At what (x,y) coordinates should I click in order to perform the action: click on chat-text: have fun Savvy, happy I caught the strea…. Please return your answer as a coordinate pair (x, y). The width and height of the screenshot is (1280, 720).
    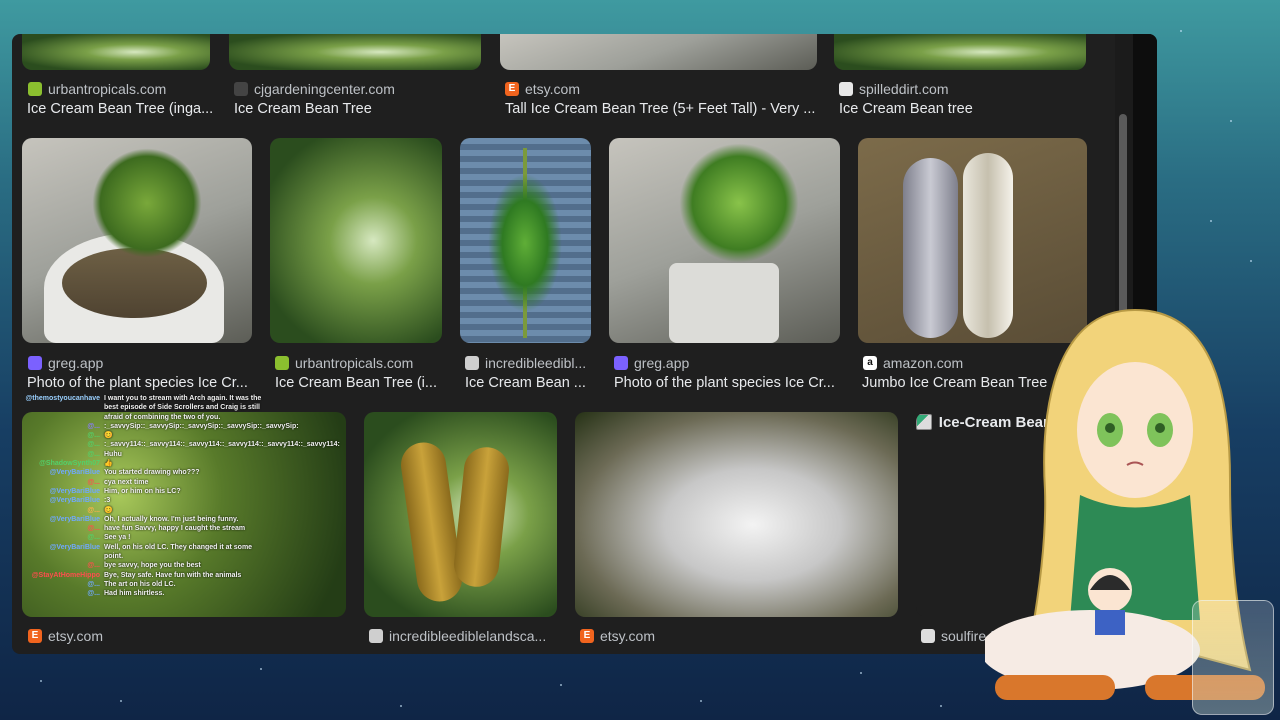
    Looking at the image, I should click on (175, 529).